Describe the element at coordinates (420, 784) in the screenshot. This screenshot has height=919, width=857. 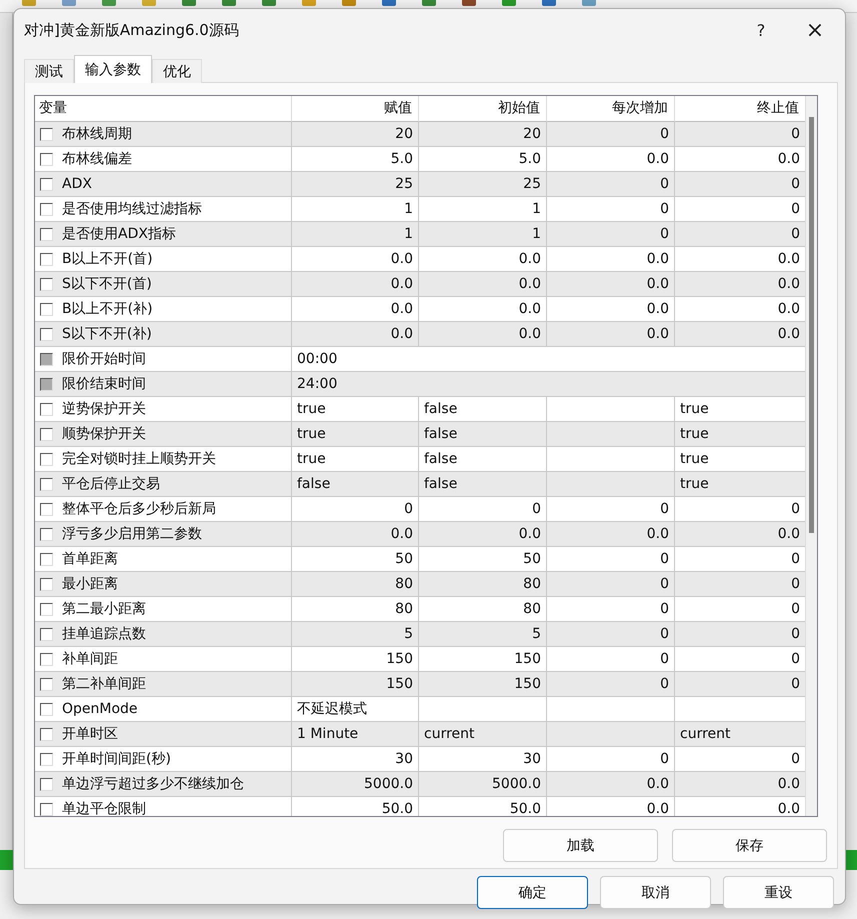
I see `table-row: 单边浮亏超过多少不继续加仓 5000.0 5000.0 0.0 0.0` at that location.